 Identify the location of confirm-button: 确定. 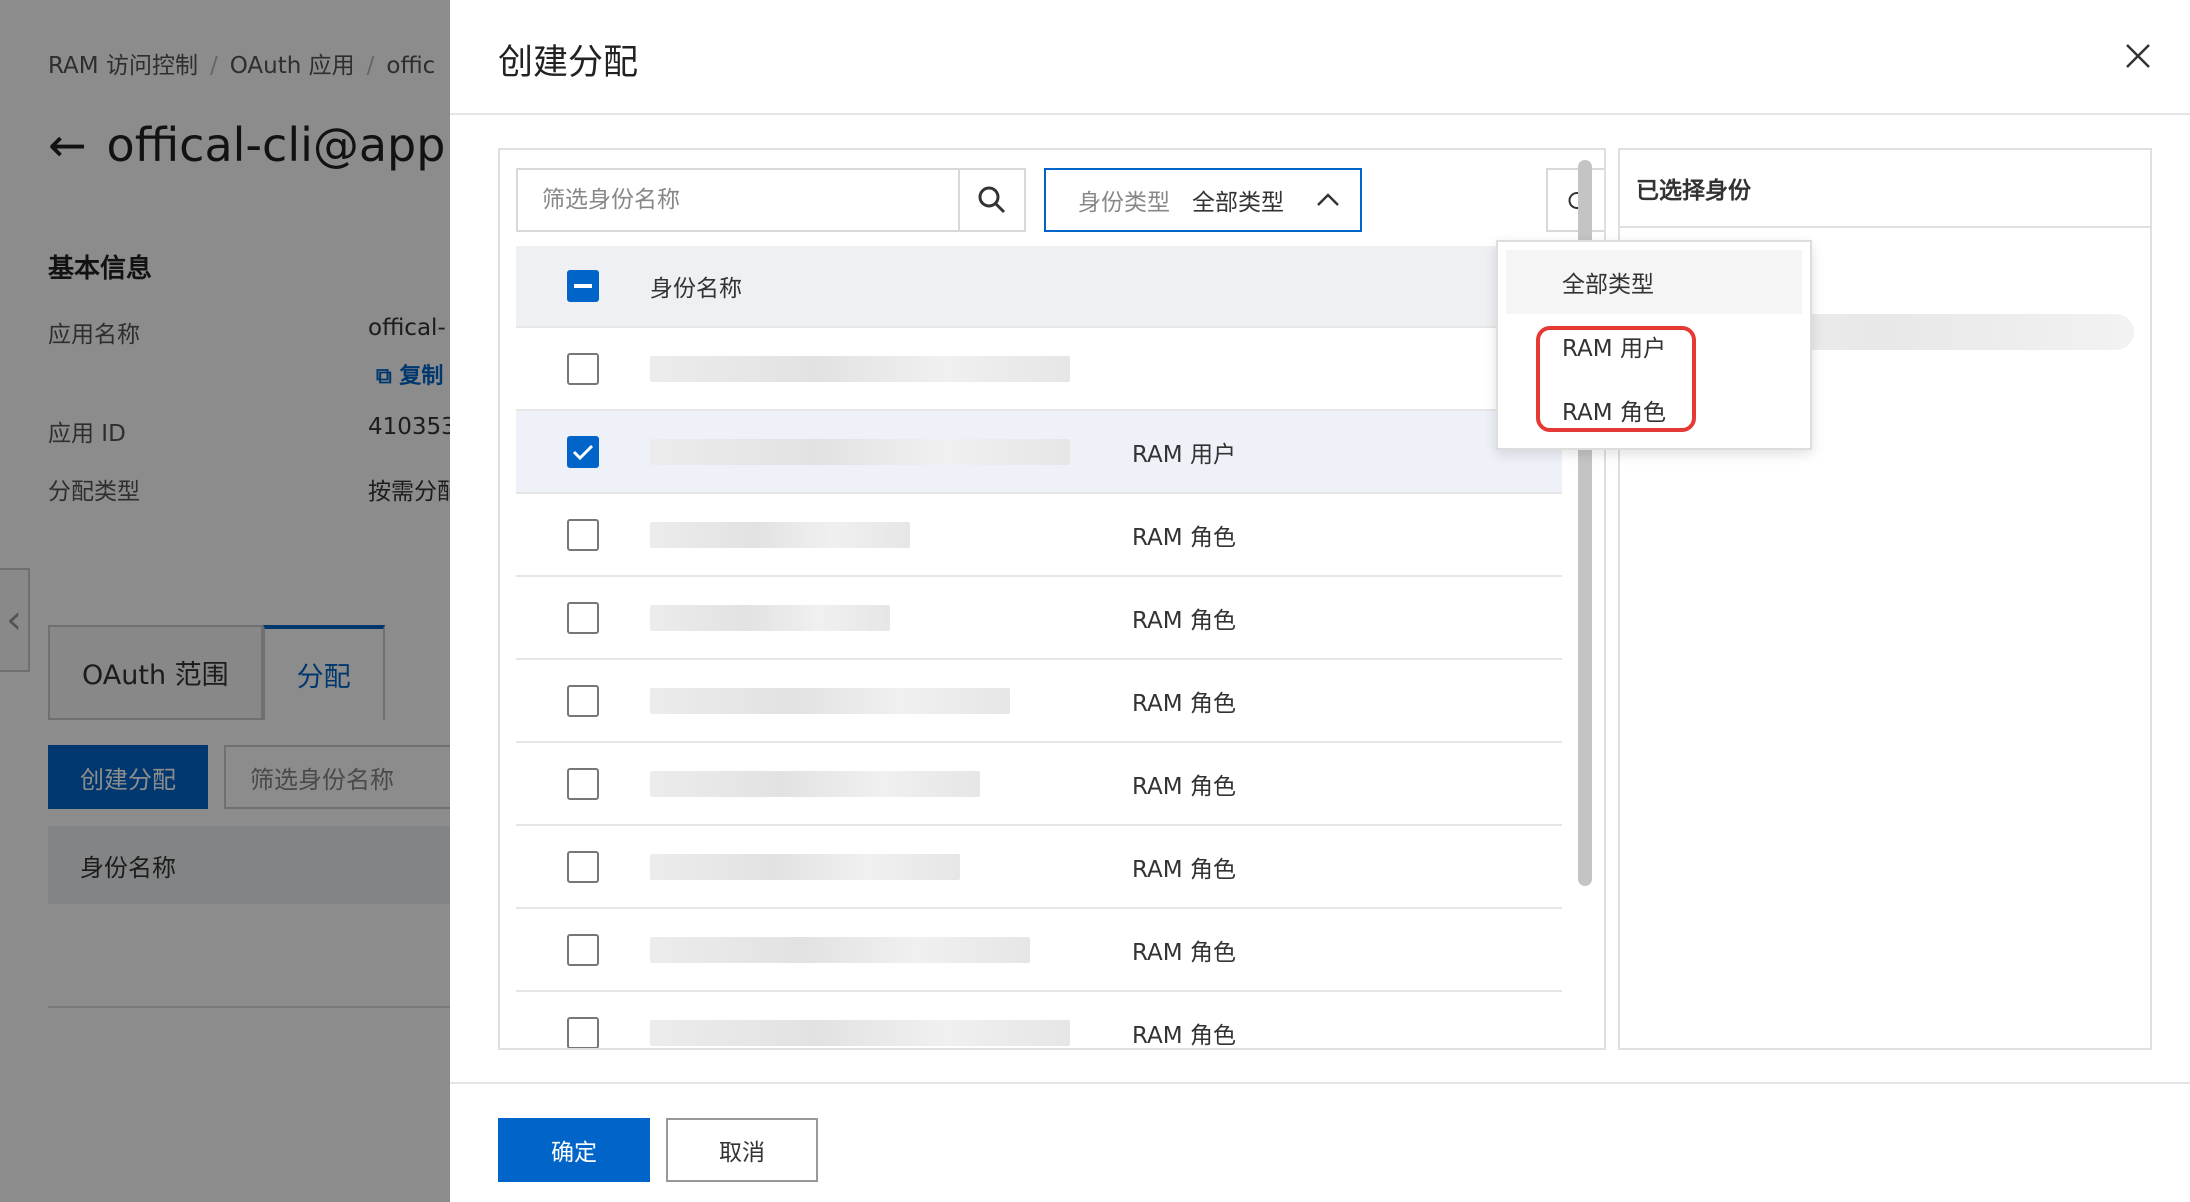
(574, 1150).